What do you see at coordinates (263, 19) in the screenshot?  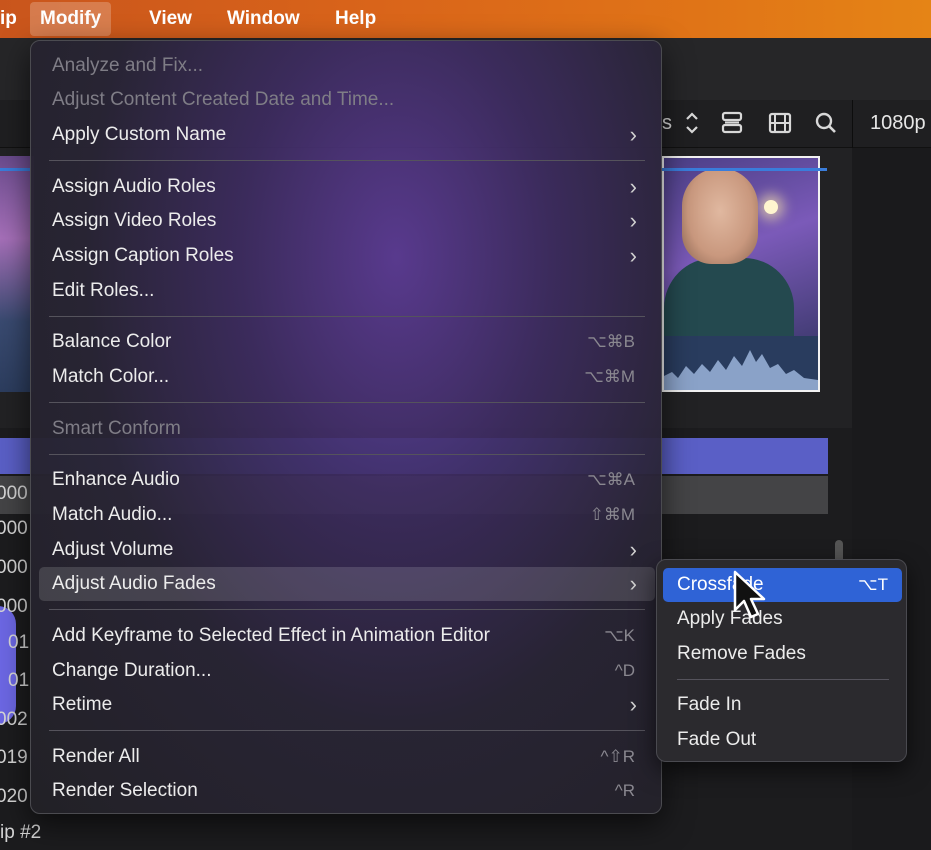 I see `menu-bar-item-window: Window` at bounding box center [263, 19].